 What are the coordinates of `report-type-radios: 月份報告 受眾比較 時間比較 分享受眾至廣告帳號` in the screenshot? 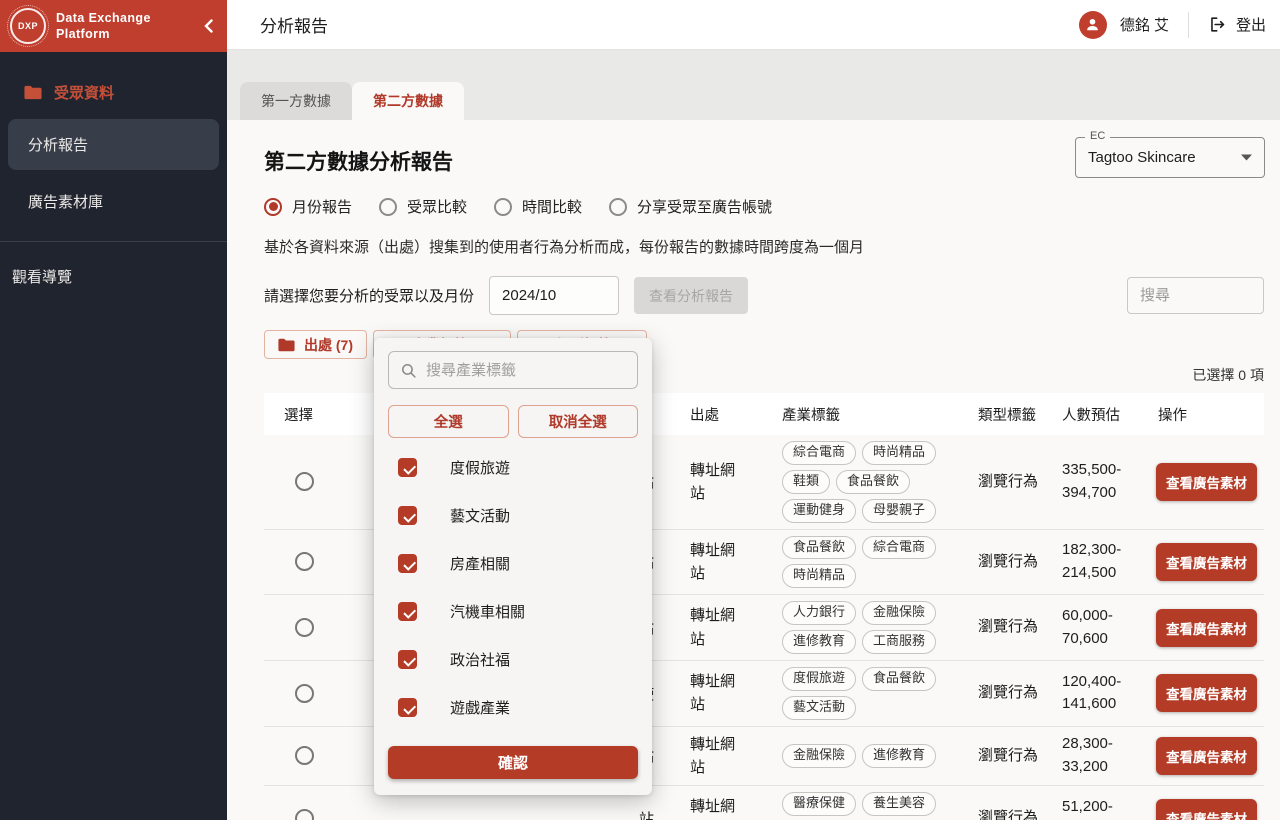 It's located at (764, 206).